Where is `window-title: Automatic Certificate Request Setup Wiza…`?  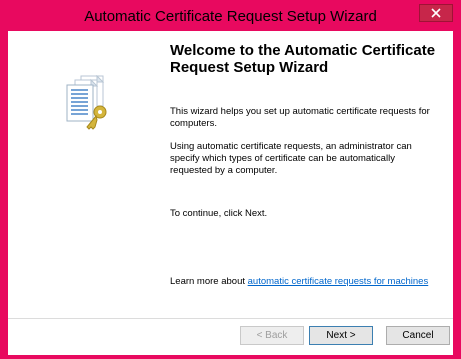
window-title: Automatic Certificate Request Setup Wiza… is located at coordinates (230, 16).